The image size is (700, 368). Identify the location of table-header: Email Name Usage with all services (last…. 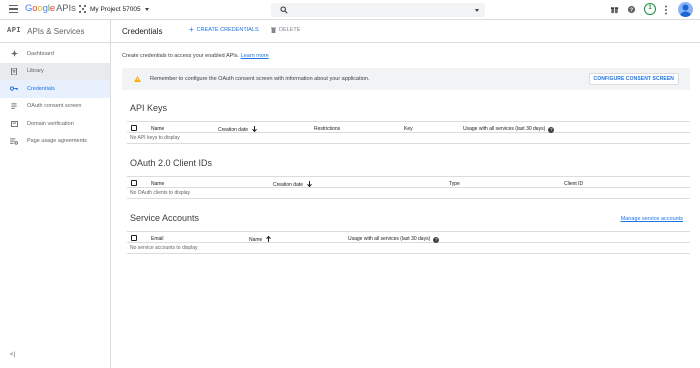
(408, 237).